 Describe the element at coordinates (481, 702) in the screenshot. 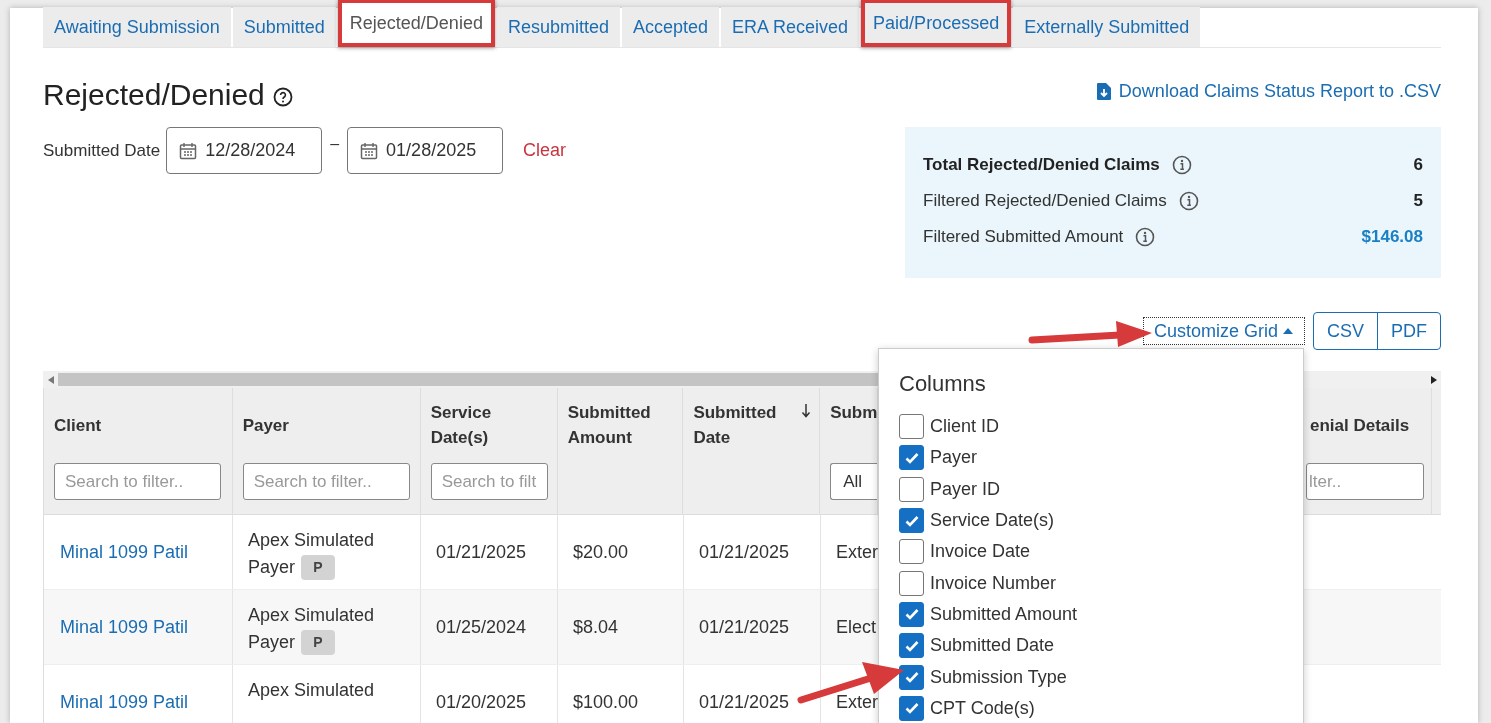

I see `table-cell-text: 01/20/2025` at that location.